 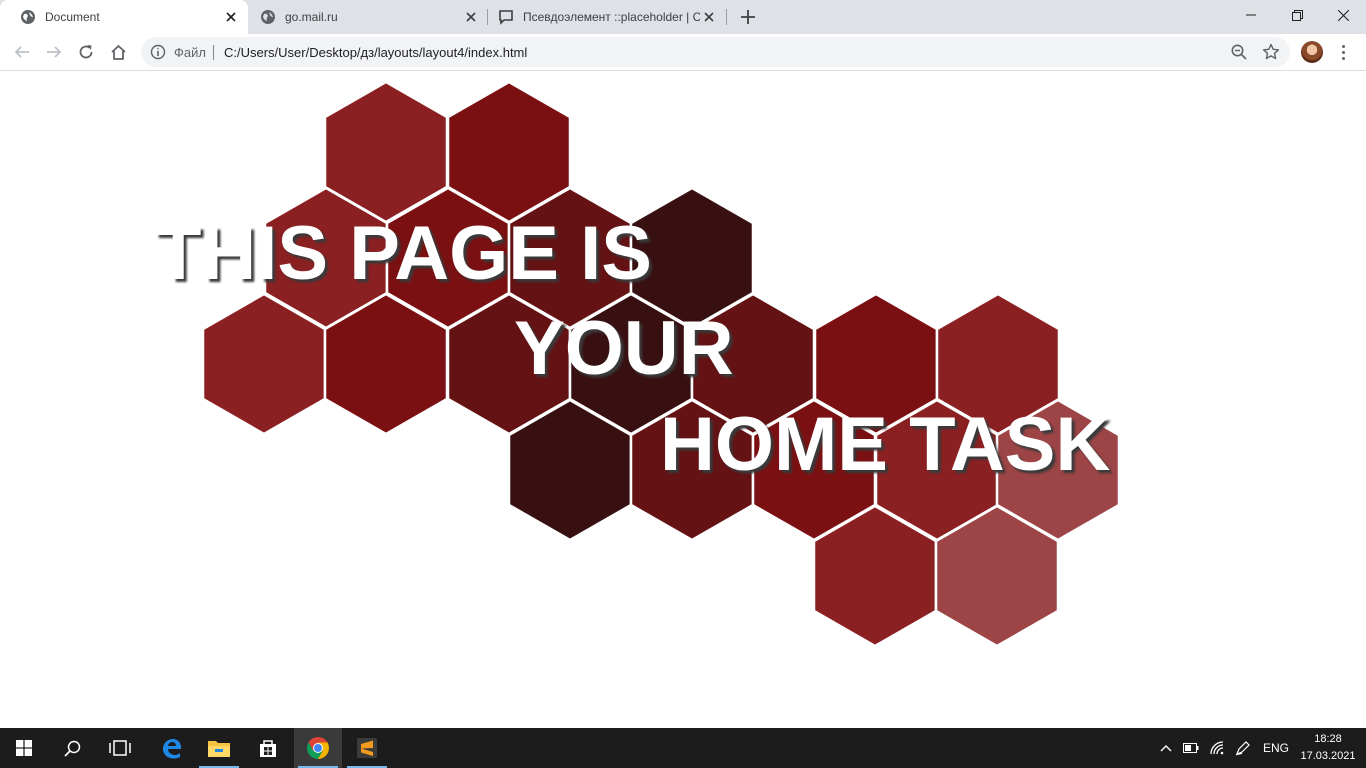 I want to click on omnibox-divider, so click(x=213, y=52).